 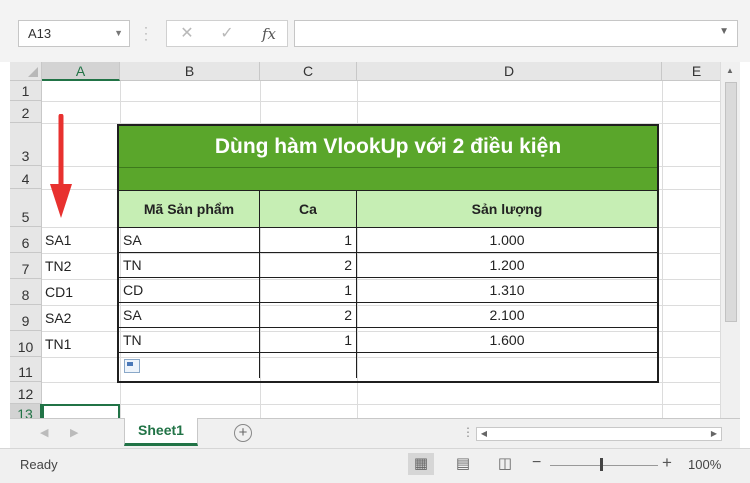 What do you see at coordinates (26, 344) in the screenshot?
I see `row-header-10: 10` at bounding box center [26, 344].